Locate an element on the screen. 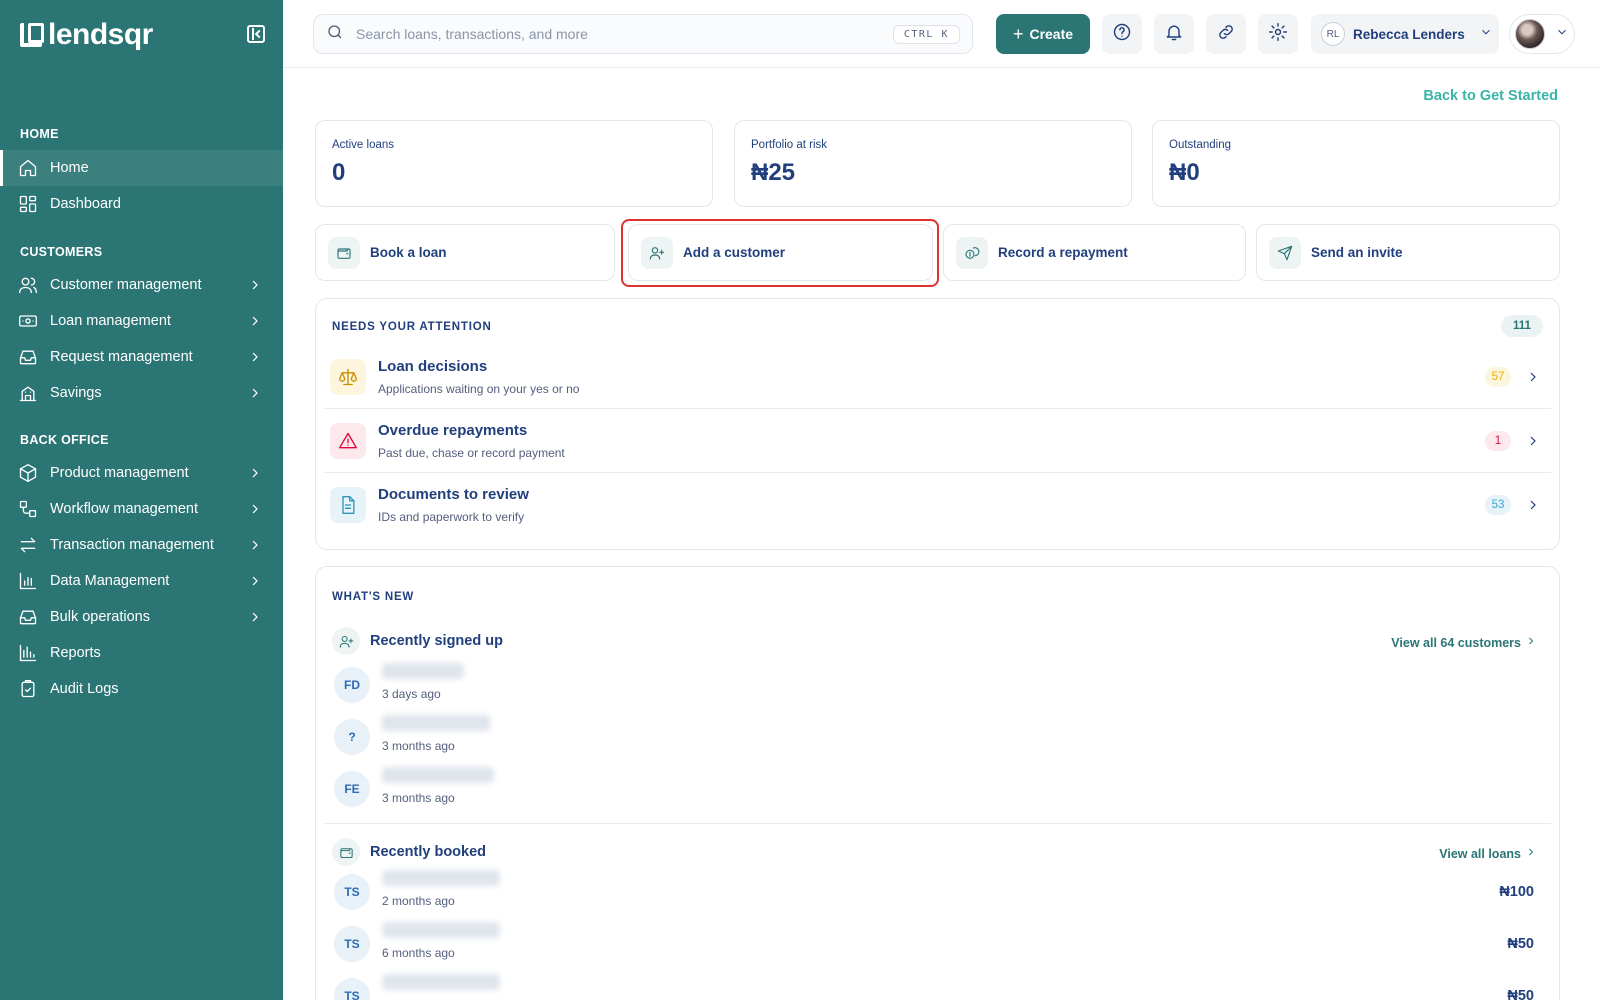  settings-button is located at coordinates (1278, 34).